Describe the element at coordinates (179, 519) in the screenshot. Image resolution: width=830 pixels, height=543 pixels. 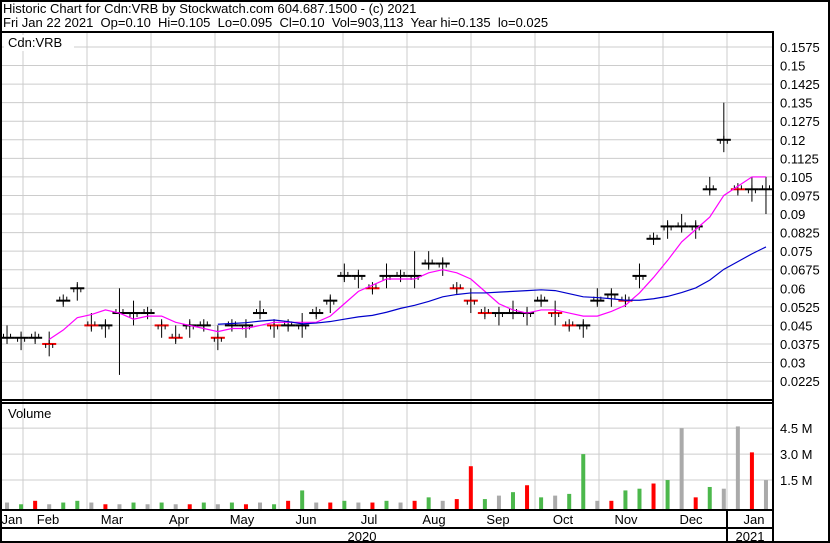
I see `x-tick-label: Apr` at that location.